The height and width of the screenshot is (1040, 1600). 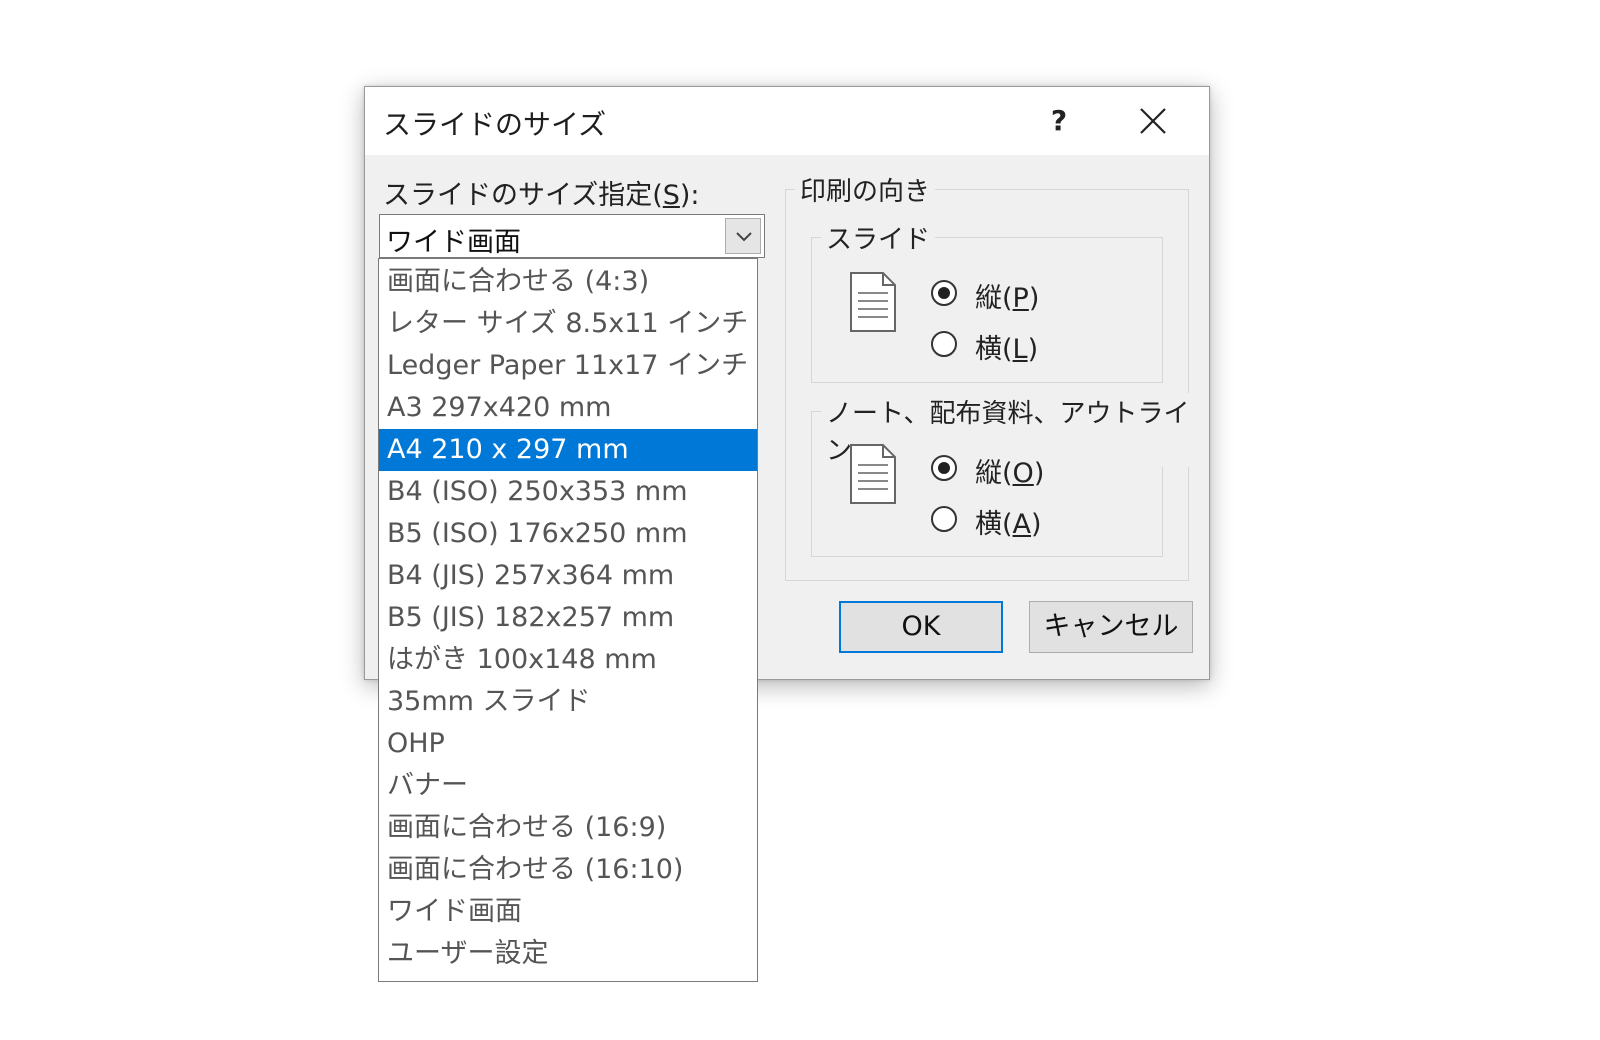 I want to click on dropdown-option: A4 210 x 297 mm, so click(x=568, y=450).